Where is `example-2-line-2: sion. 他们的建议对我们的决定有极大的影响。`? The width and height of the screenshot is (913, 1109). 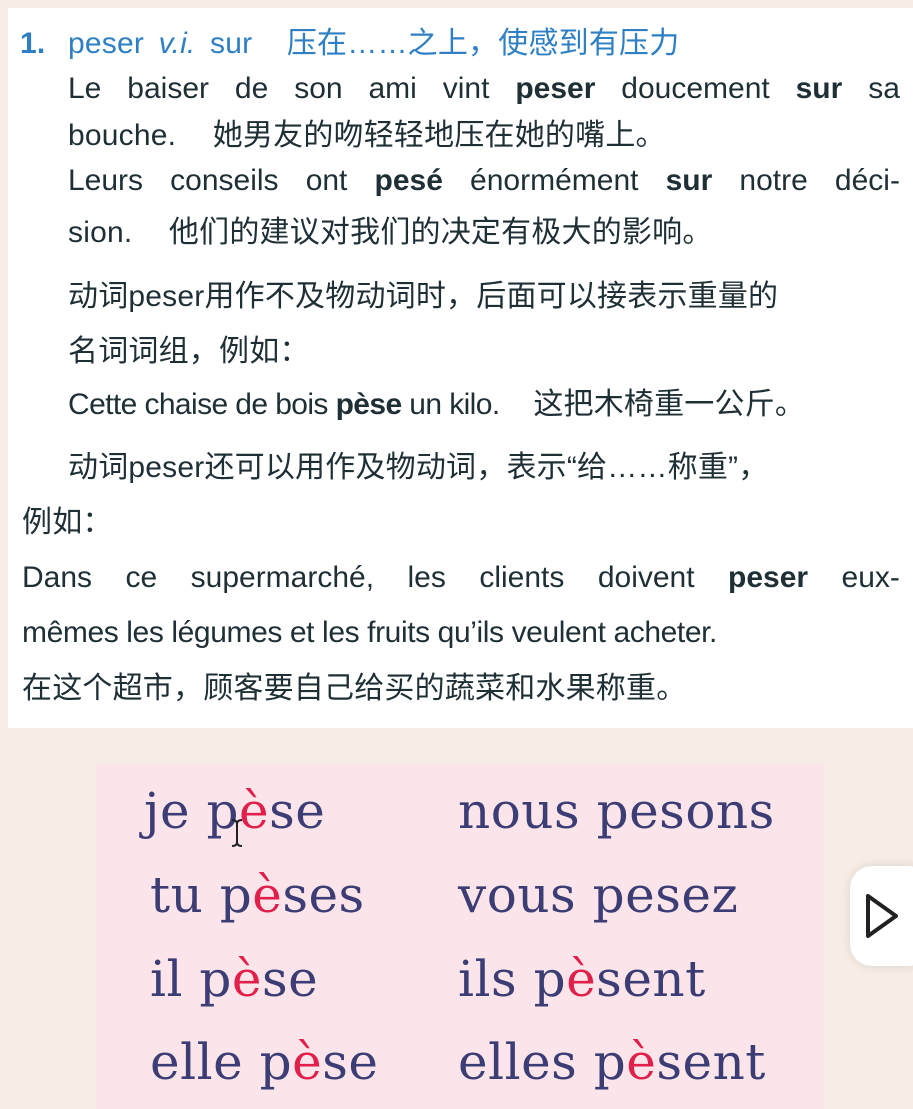 example-2-line-2: sion. 他们的建议对我们的决定有极大的影响。 is located at coordinates (390, 232).